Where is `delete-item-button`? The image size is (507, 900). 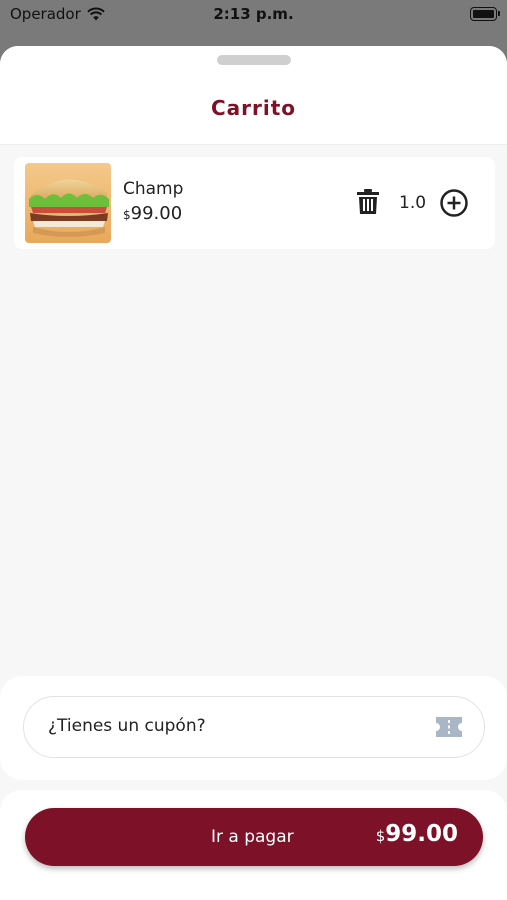
delete-item-button is located at coordinates (370, 203).